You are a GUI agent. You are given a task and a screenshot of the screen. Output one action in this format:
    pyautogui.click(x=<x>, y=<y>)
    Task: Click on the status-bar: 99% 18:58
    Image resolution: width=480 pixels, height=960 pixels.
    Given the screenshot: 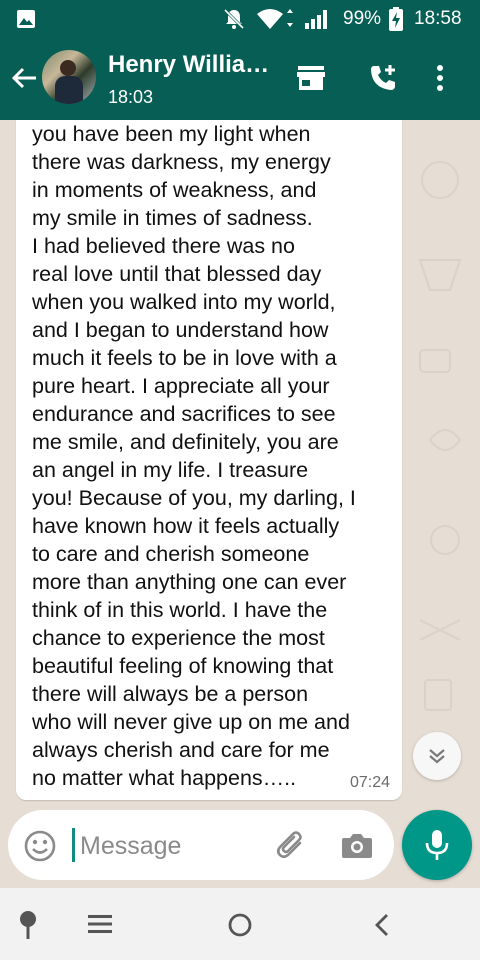 What is the action you would take?
    pyautogui.click(x=240, y=19)
    